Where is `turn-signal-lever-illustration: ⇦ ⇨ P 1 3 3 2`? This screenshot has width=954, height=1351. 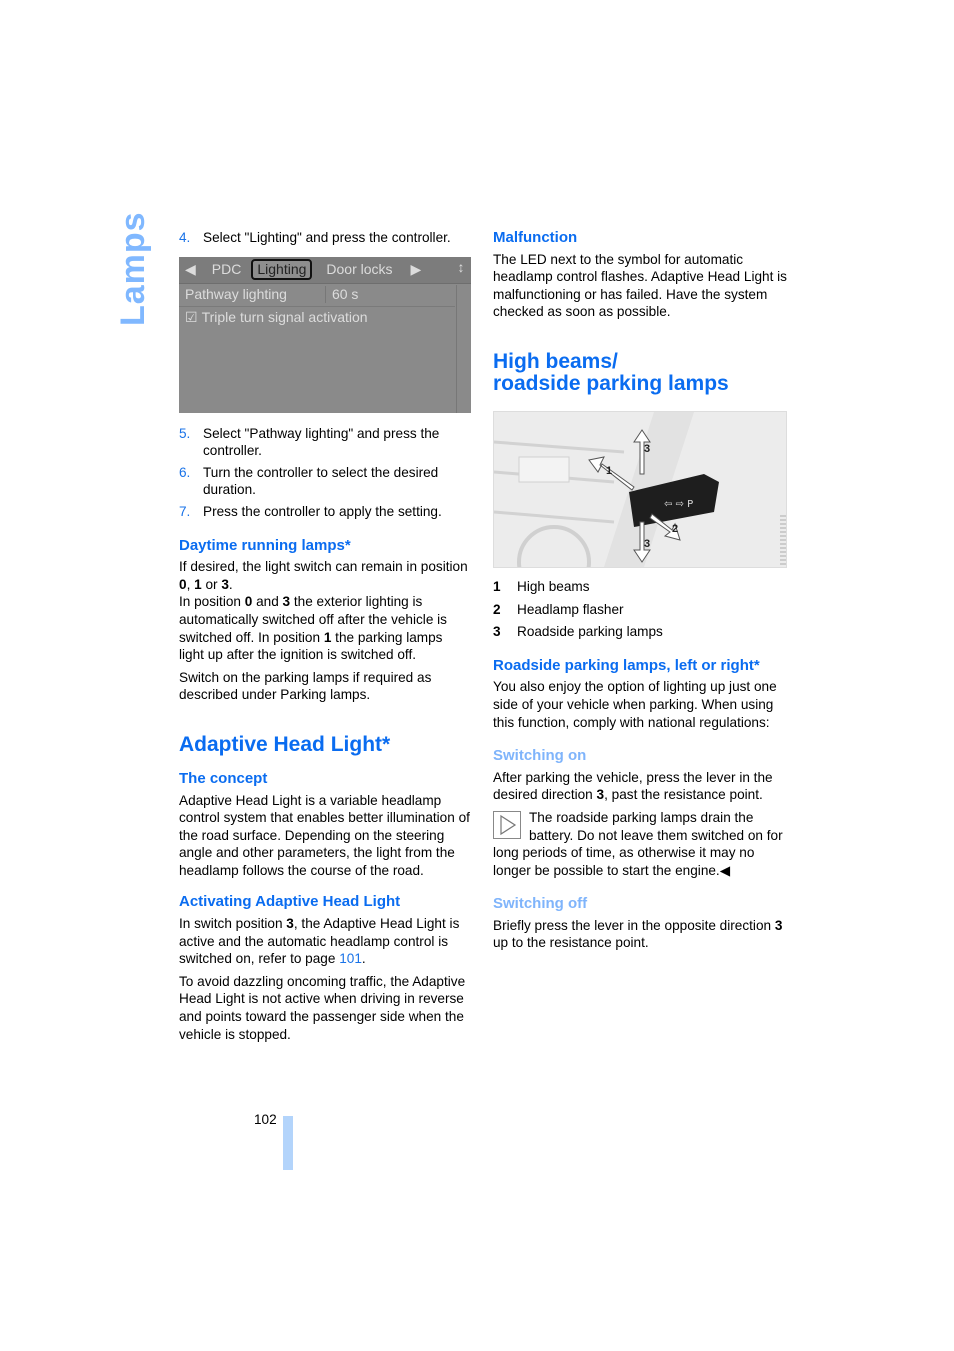
turn-signal-lever-illustration: ⇦ ⇨ P 1 3 3 2 is located at coordinates (640, 489).